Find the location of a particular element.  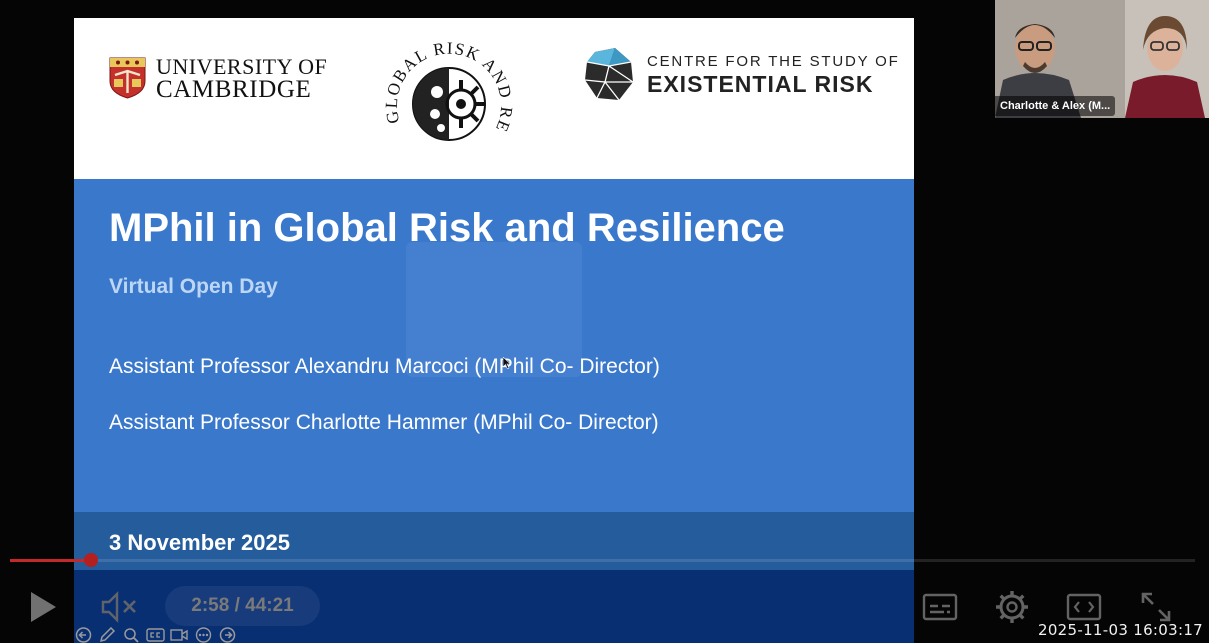

back-arrow-icon is located at coordinates (83, 635).